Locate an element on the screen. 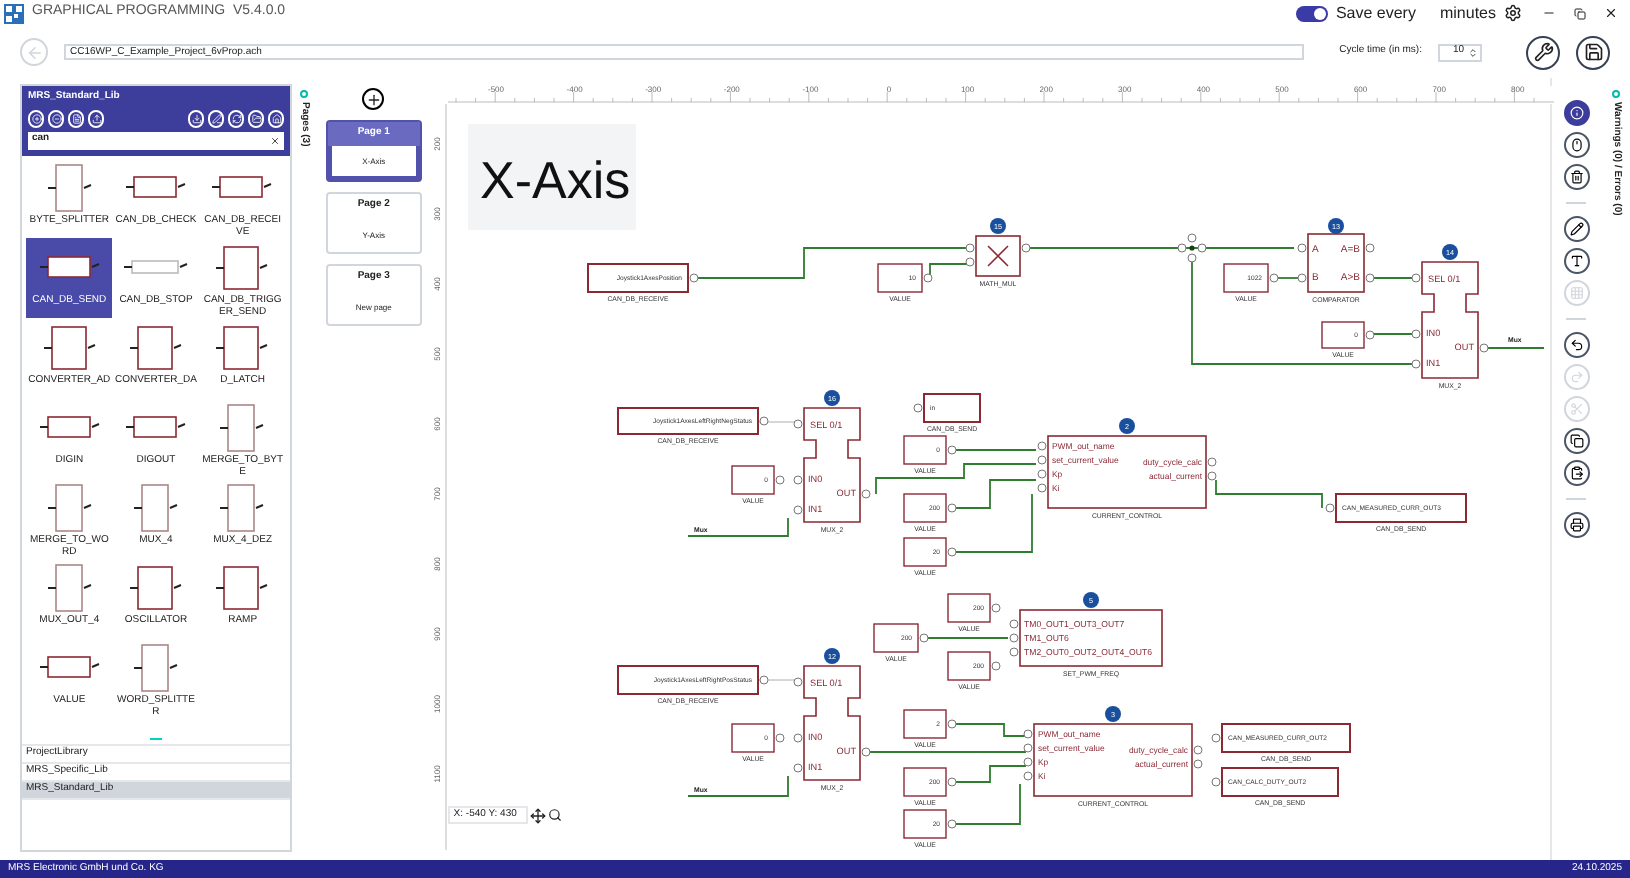  multiply-block is located at coordinates (997, 256).